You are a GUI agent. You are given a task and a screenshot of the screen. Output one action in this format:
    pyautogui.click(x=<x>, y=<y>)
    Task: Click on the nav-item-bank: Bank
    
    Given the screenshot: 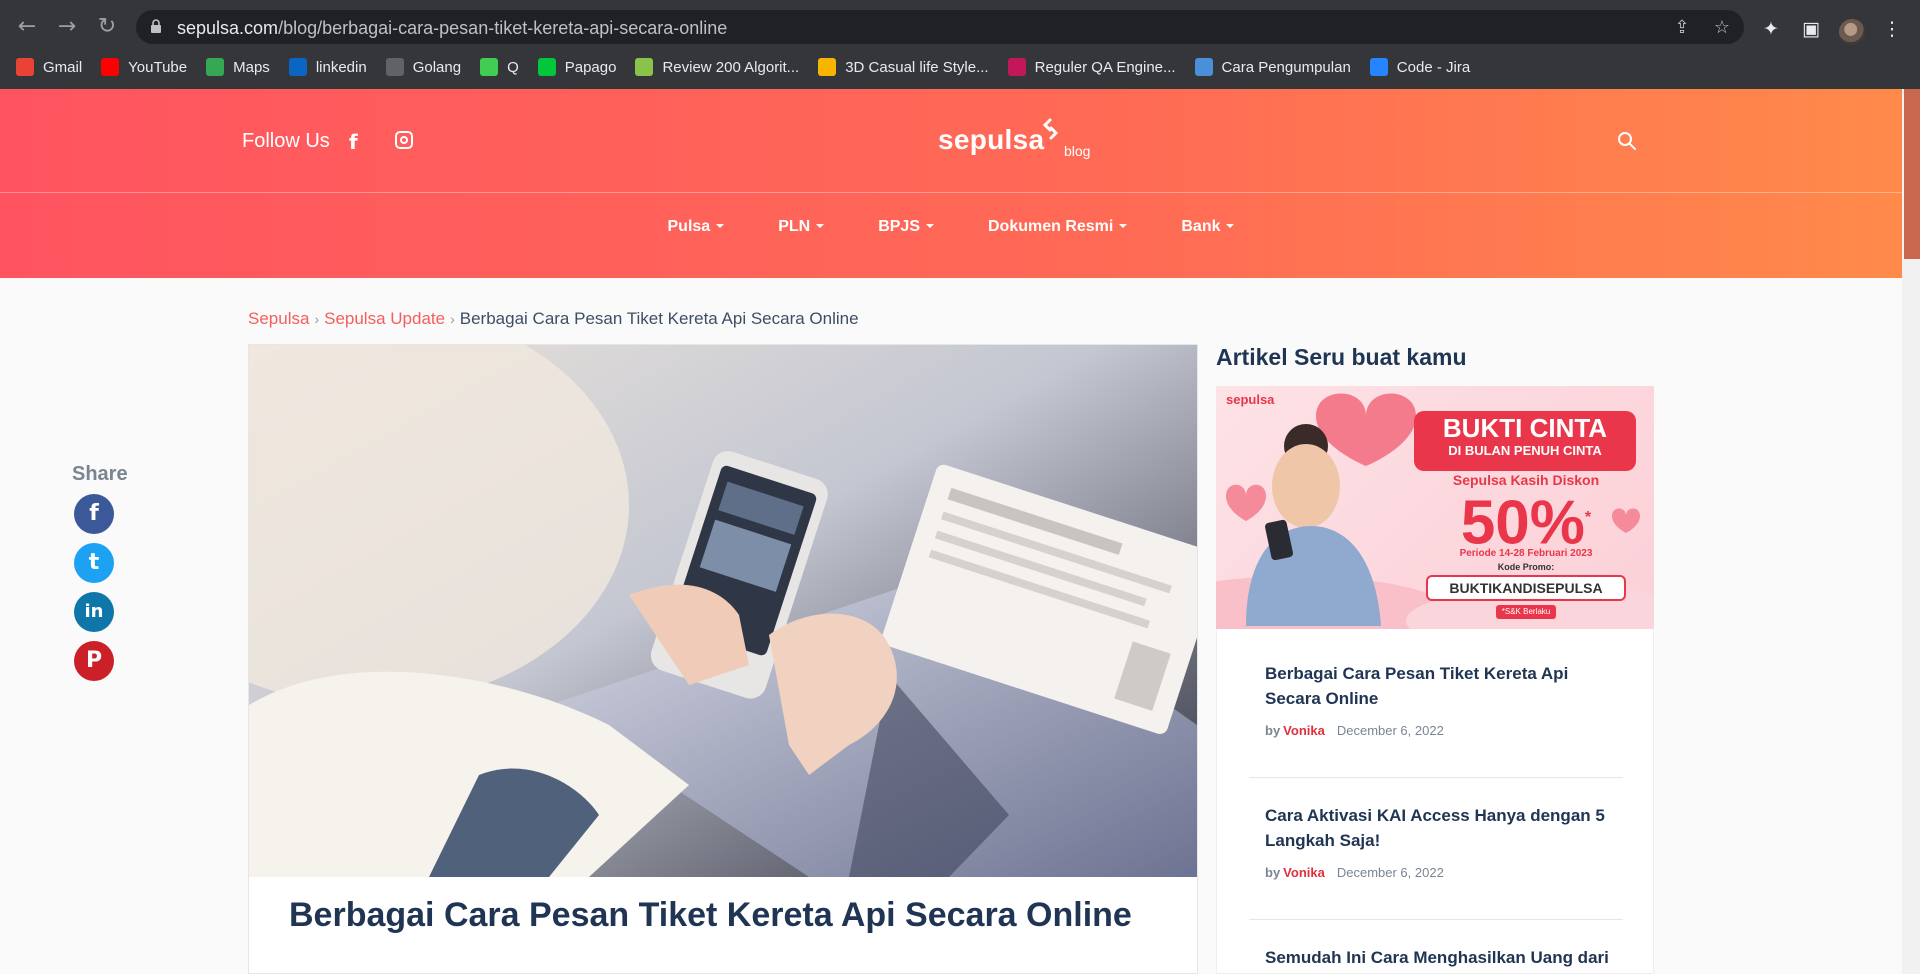 What is the action you would take?
    pyautogui.click(x=1208, y=227)
    